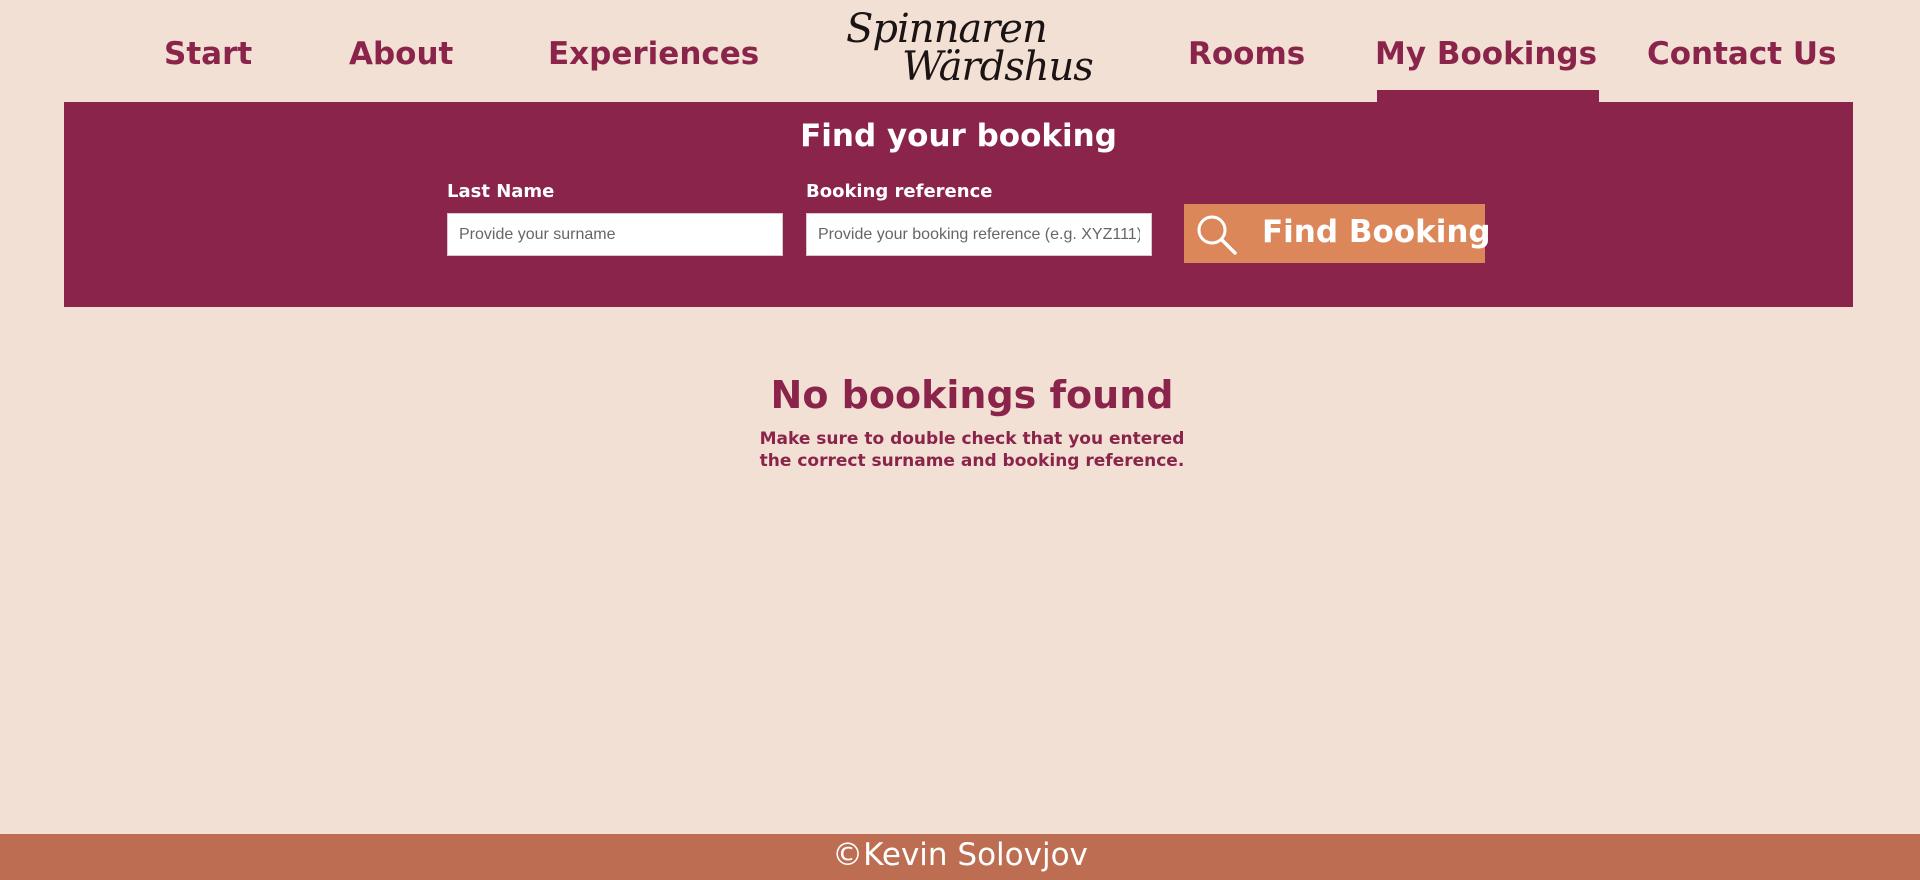 The width and height of the screenshot is (1920, 880). What do you see at coordinates (972, 395) in the screenshot?
I see `no-bookings-title: No bookings found` at bounding box center [972, 395].